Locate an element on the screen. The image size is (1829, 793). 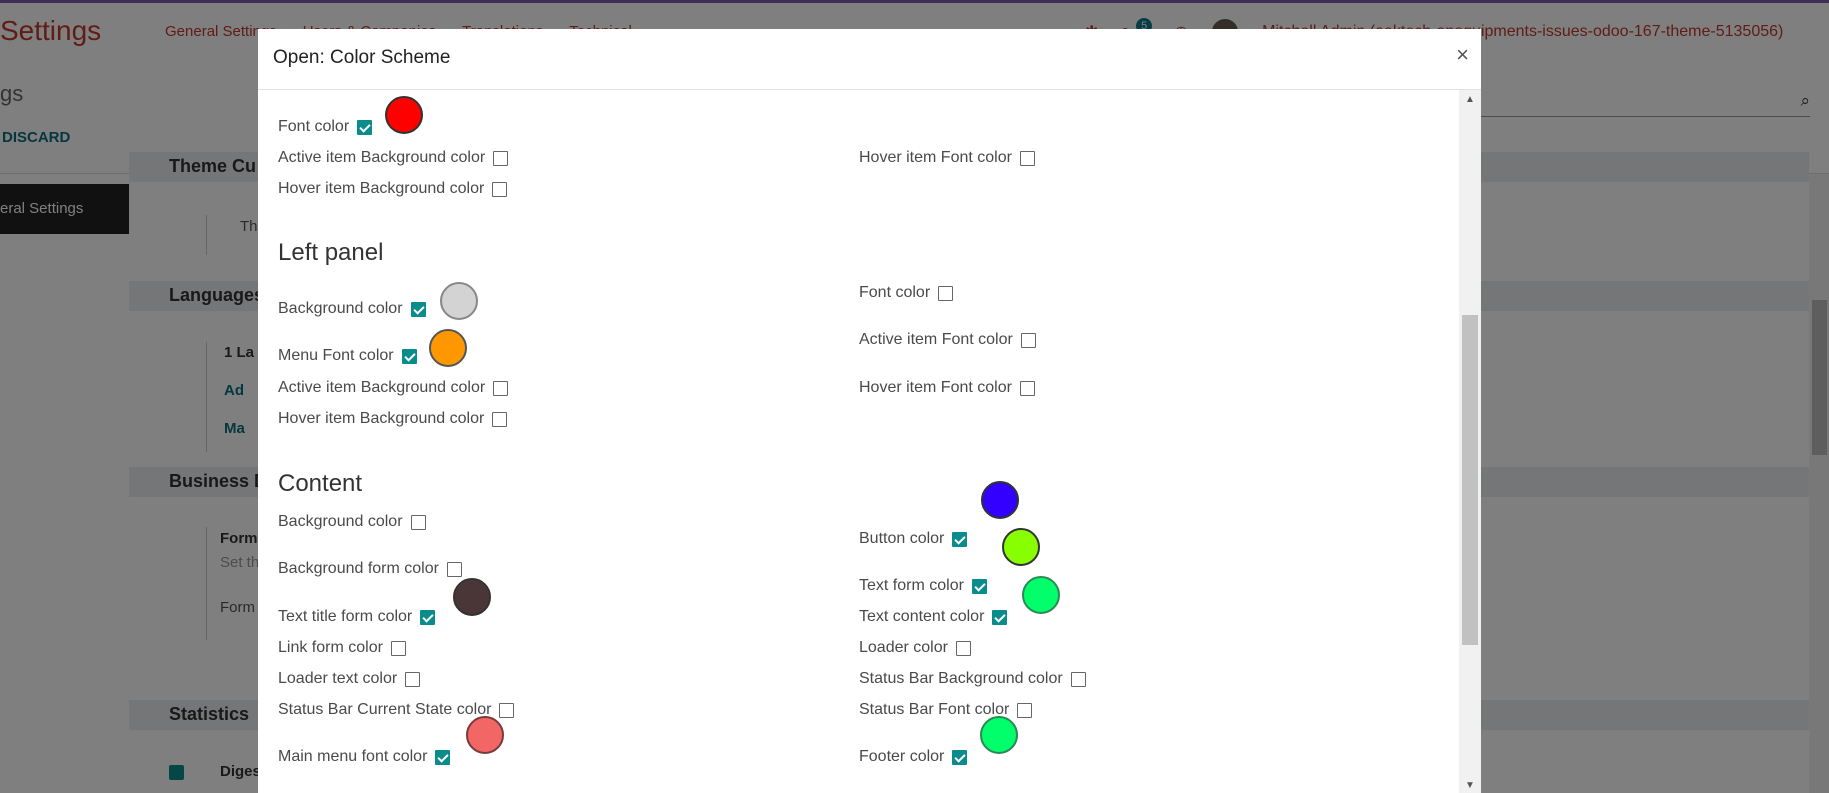
top-hover-font-field: Hover item Font color is located at coordinates (947, 158).